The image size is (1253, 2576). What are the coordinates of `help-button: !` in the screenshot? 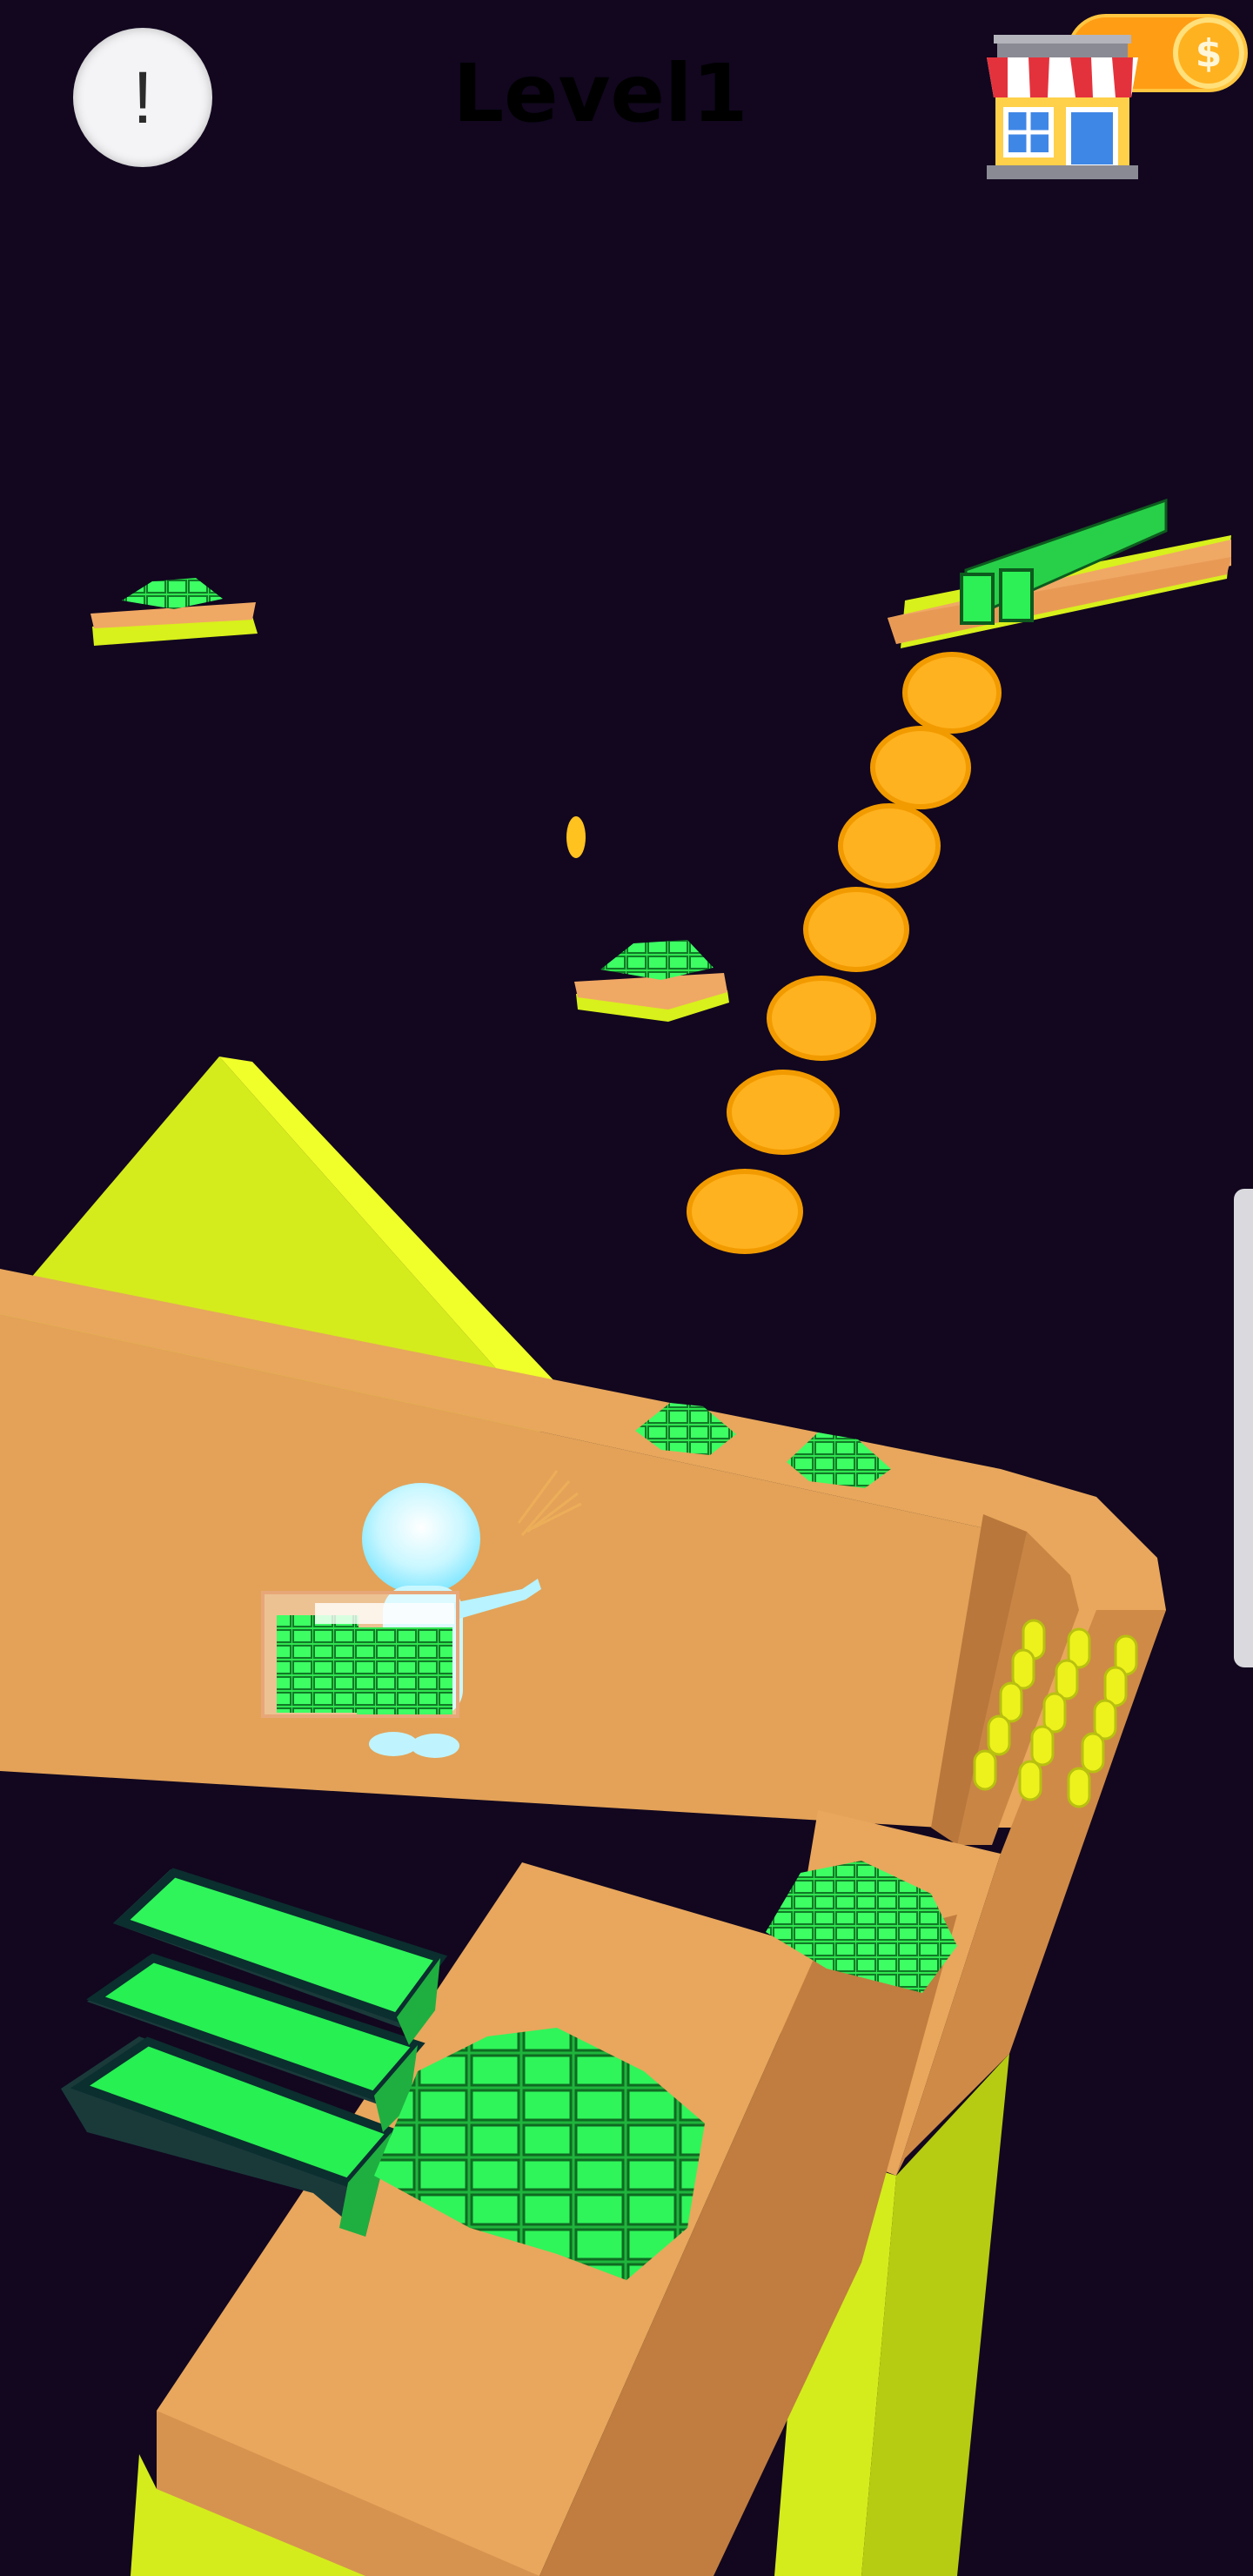 It's located at (142, 97).